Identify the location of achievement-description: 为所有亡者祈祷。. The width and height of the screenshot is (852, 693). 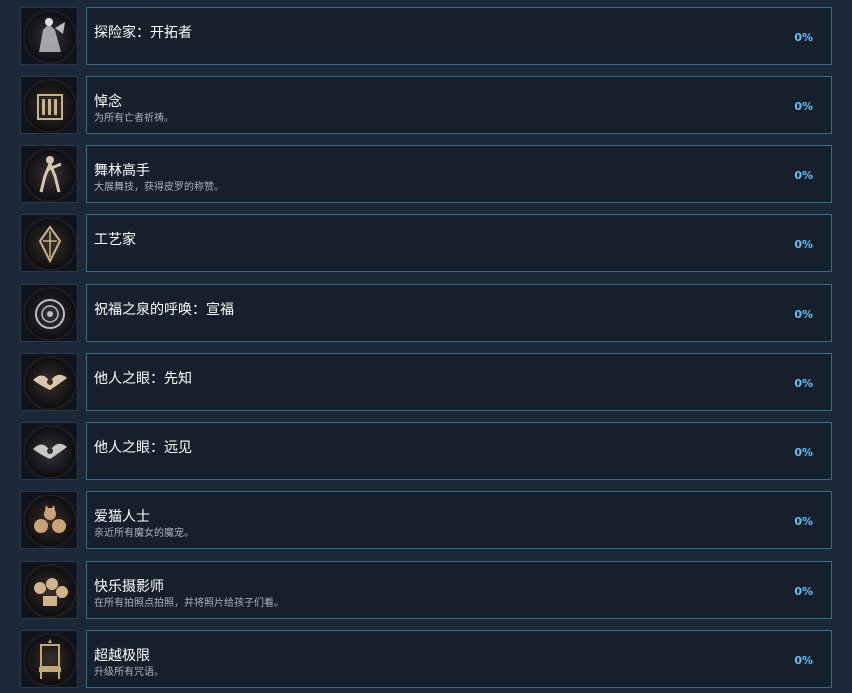
(134, 118).